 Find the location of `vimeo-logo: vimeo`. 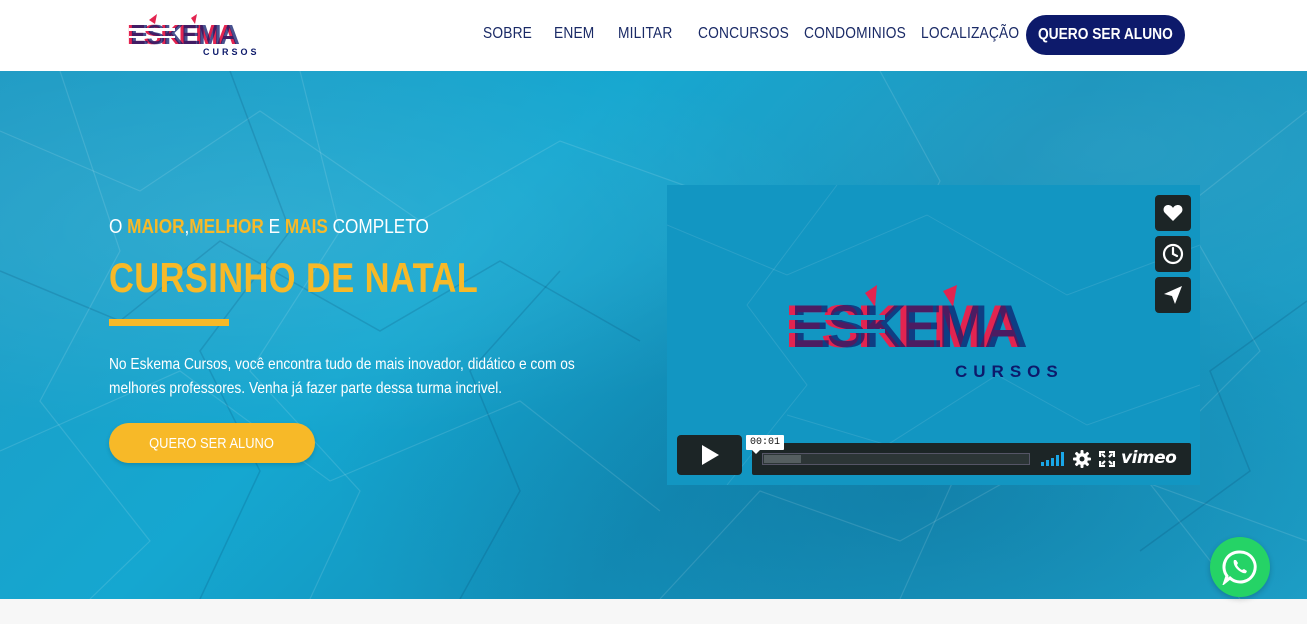

vimeo-logo: vimeo is located at coordinates (1149, 458).